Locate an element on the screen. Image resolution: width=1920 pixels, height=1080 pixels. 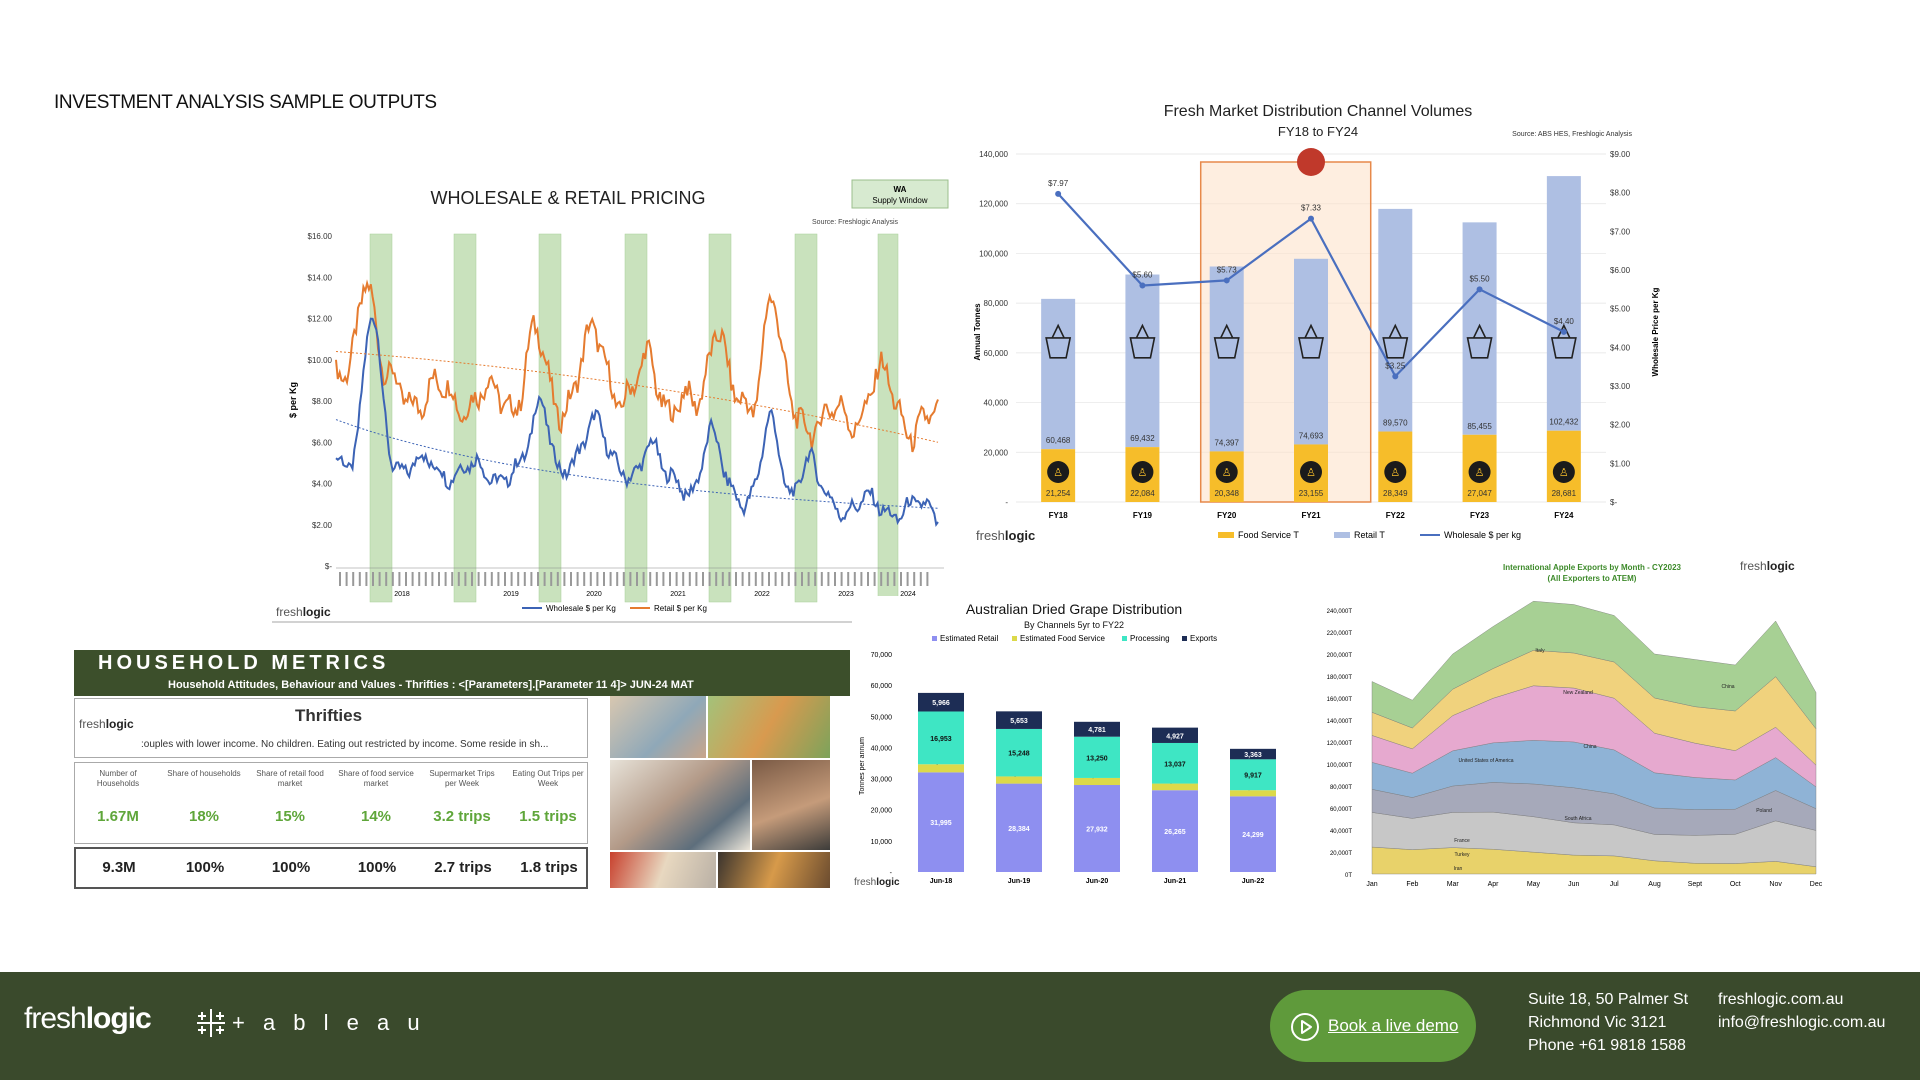
region-label: Turkey is located at coordinates (1462, 855).